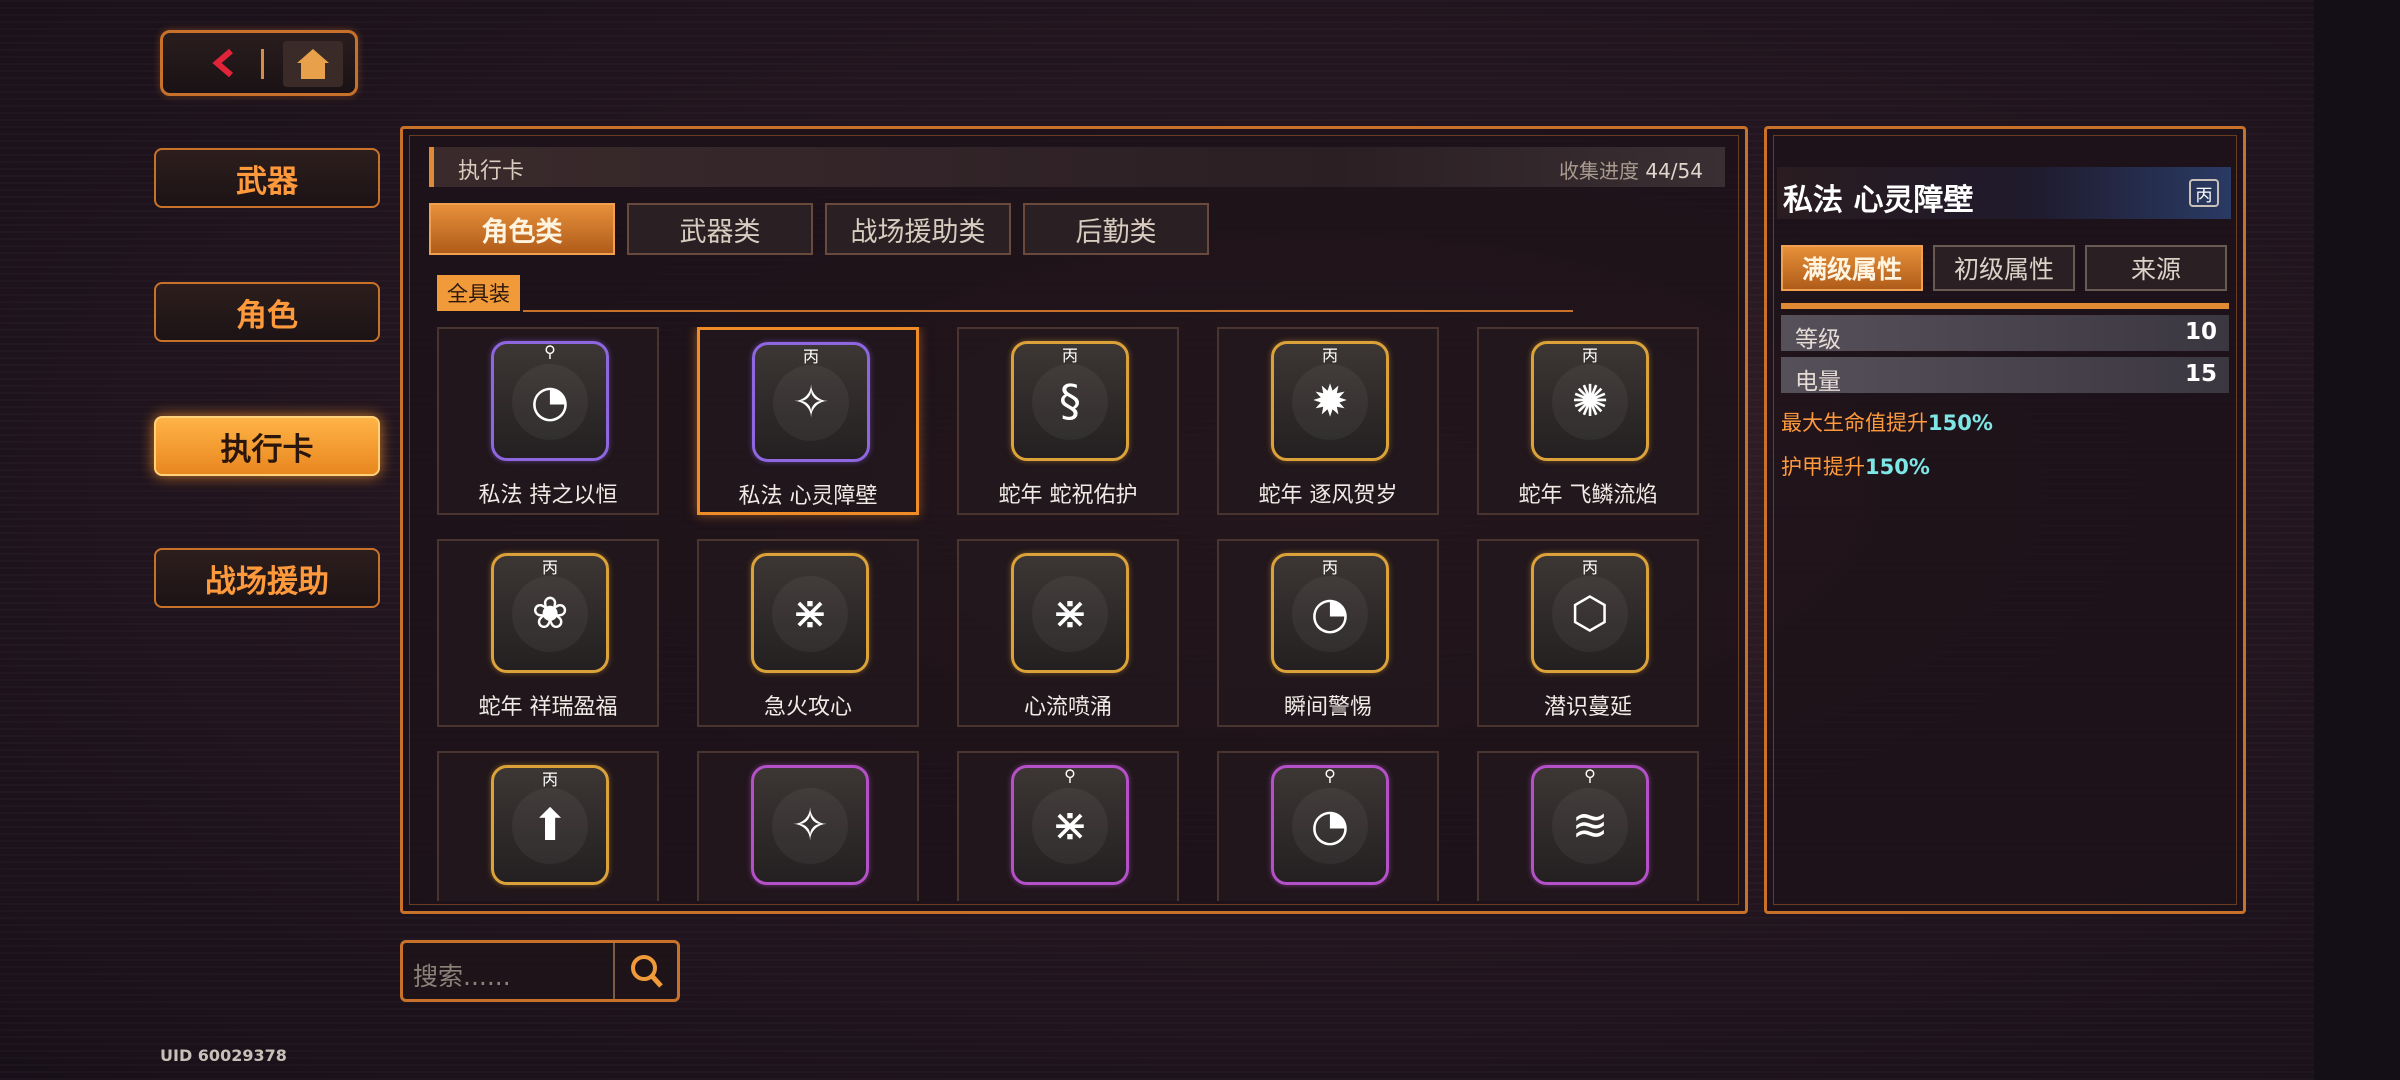  Describe the element at coordinates (1631, 169) in the screenshot. I see `collection-progress: 收集进度 44/54` at that location.